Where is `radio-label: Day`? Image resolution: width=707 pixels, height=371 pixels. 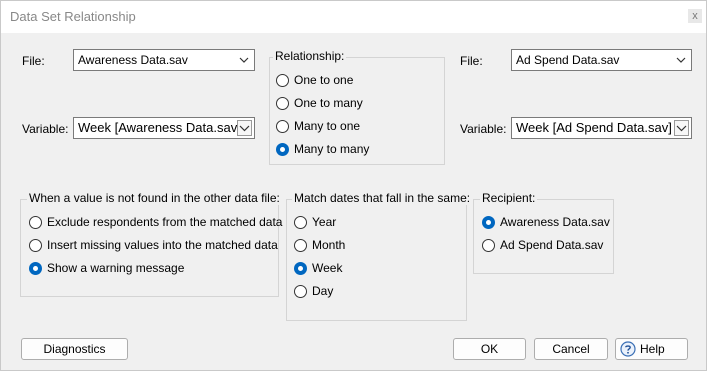 radio-label: Day is located at coordinates (323, 291).